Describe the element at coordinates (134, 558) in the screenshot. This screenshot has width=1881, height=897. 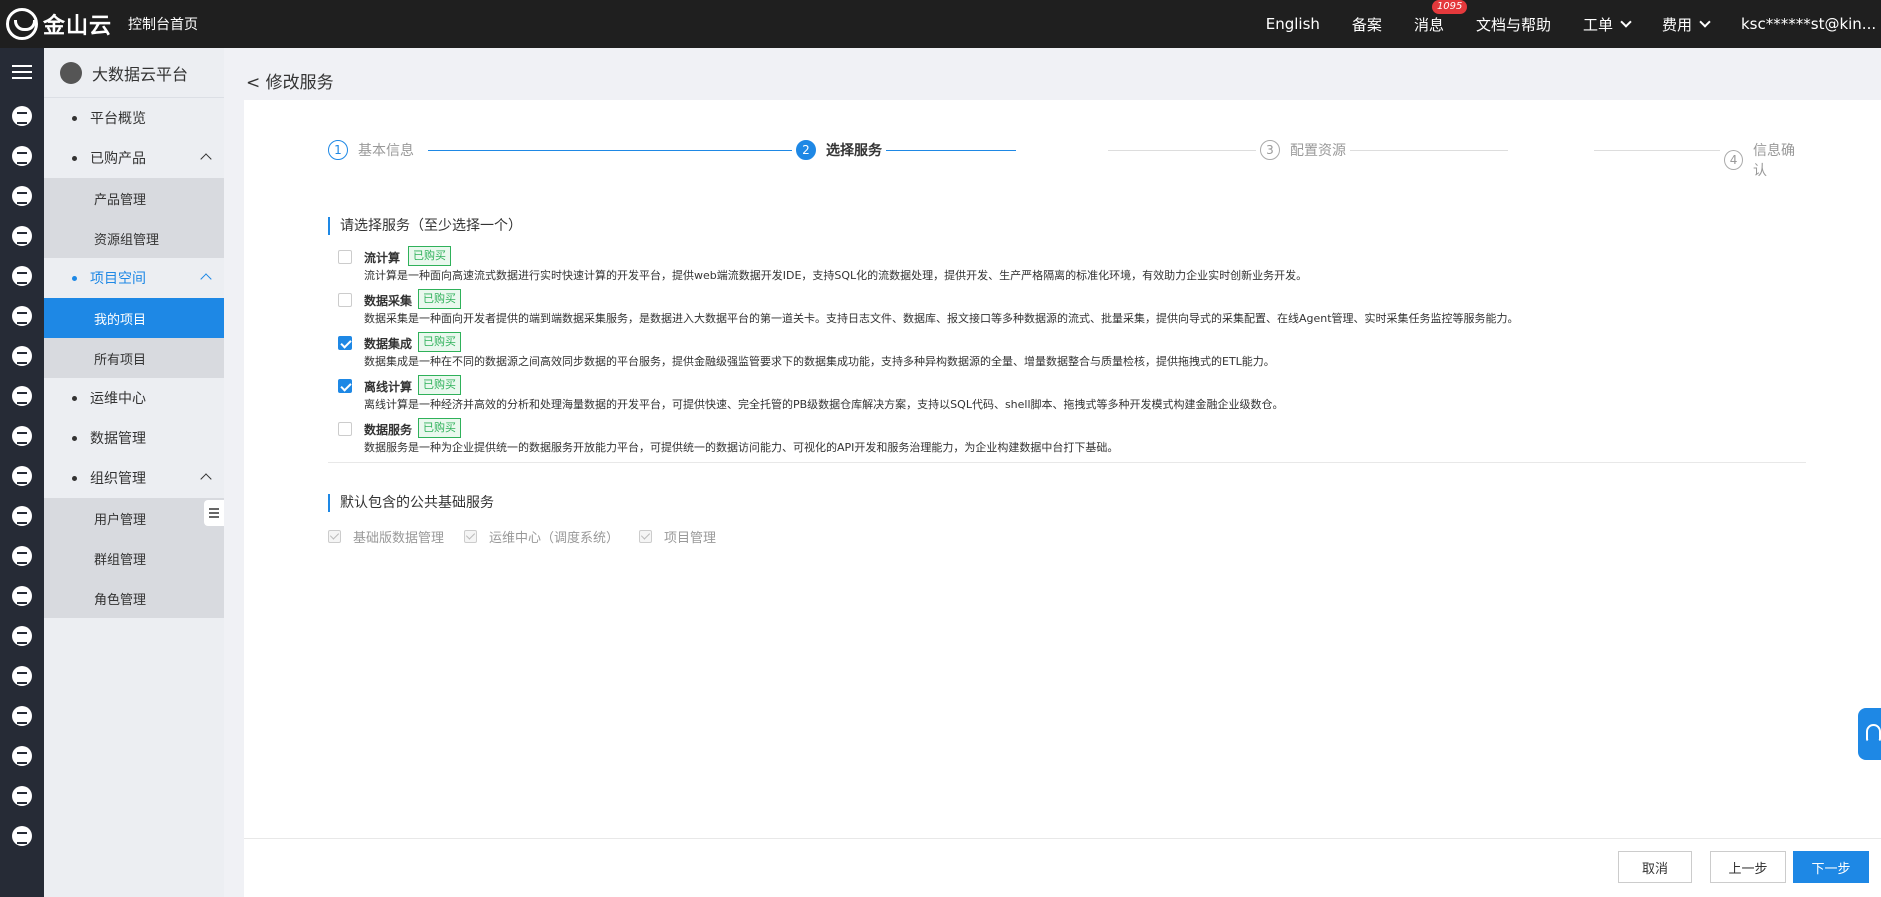
I see `sidebar-subitem-groups: 群组管理` at that location.